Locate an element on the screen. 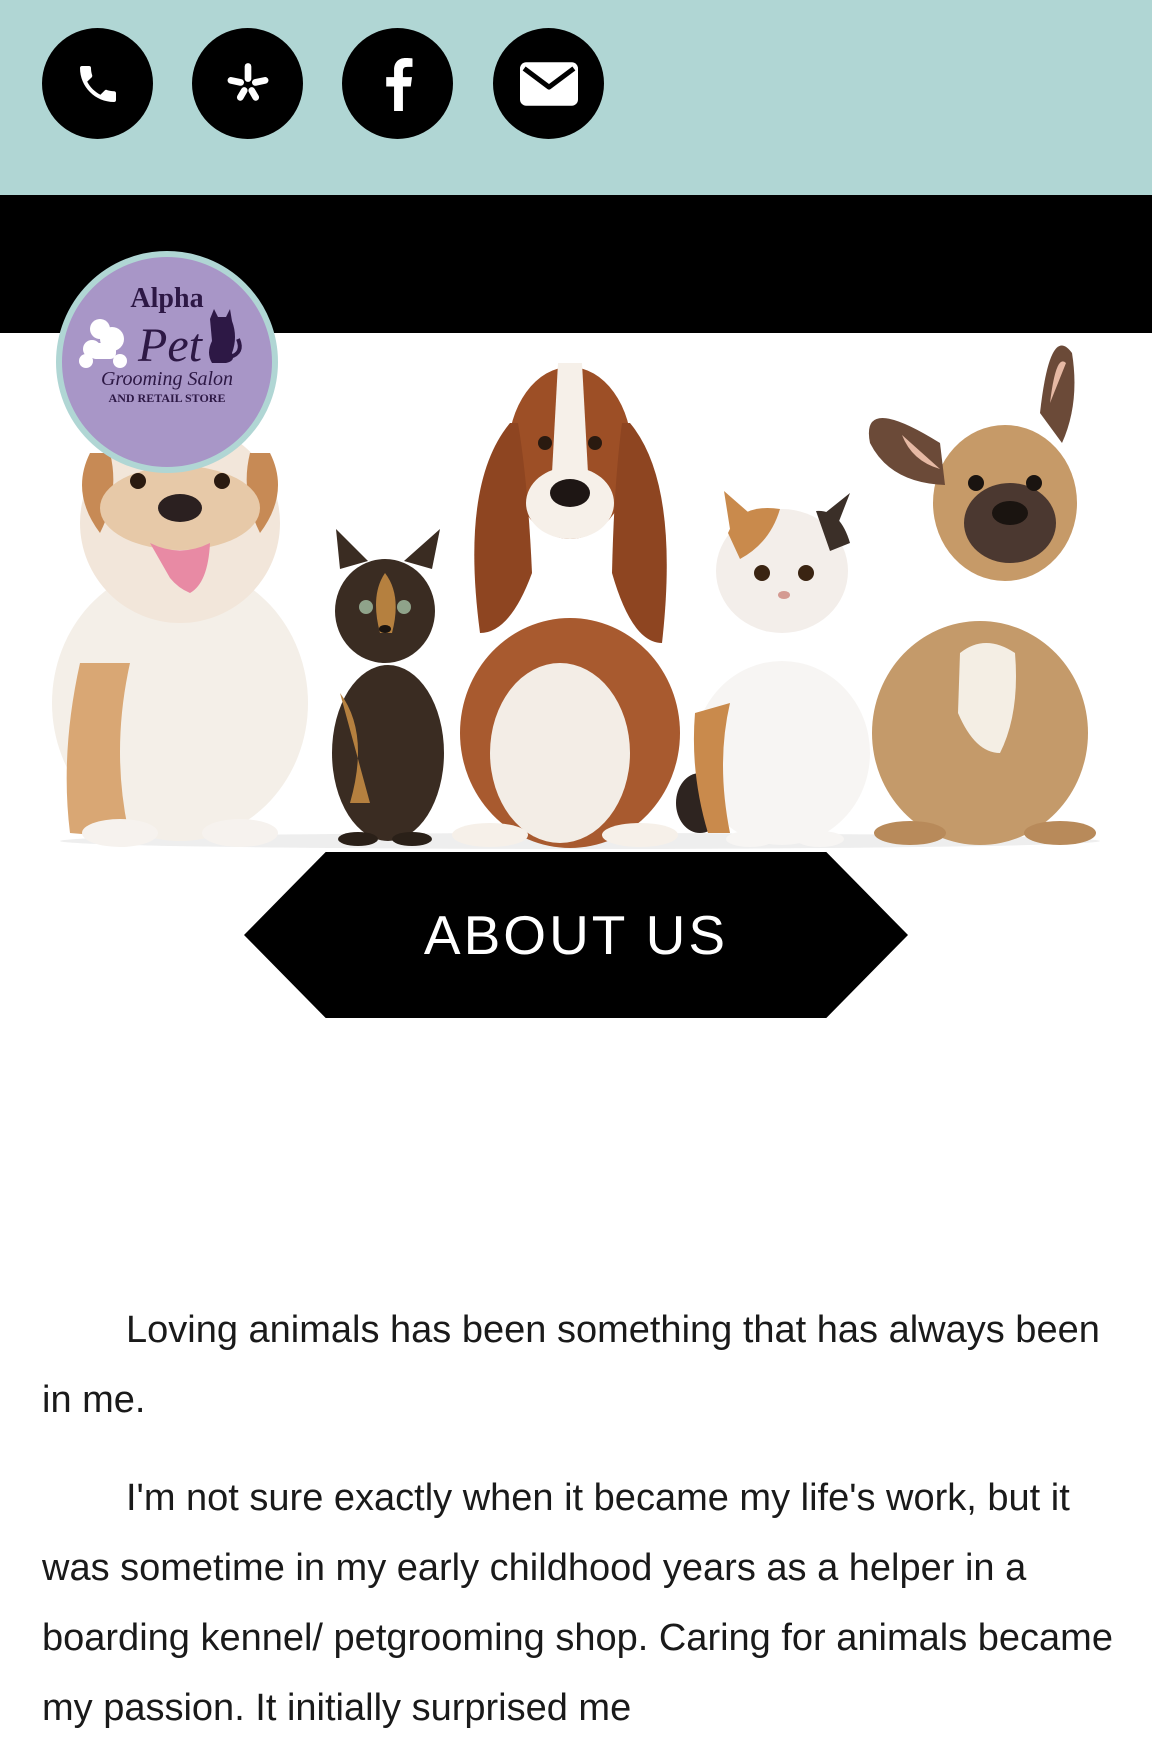 The width and height of the screenshot is (1152, 1747). basset-hound-figure is located at coordinates (588, 605).